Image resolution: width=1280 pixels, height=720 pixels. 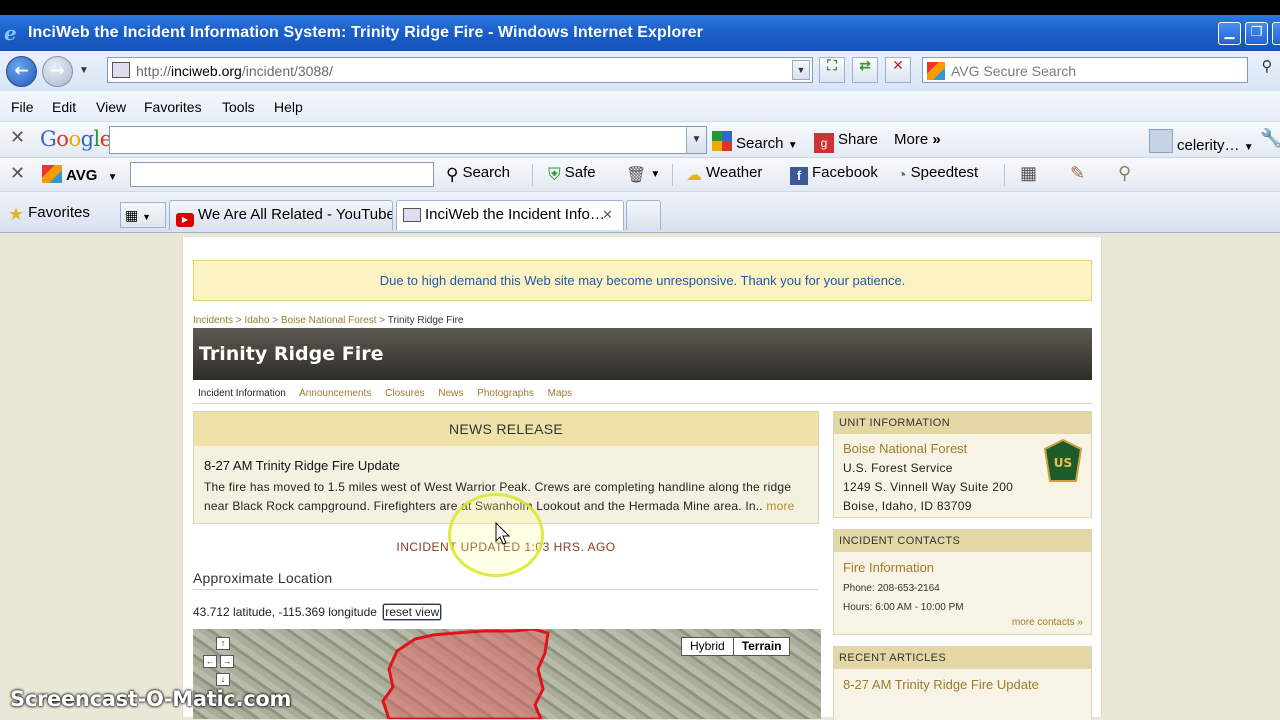 What do you see at coordinates (888, 567) in the screenshot?
I see `contact-name-link: Fire Information` at bounding box center [888, 567].